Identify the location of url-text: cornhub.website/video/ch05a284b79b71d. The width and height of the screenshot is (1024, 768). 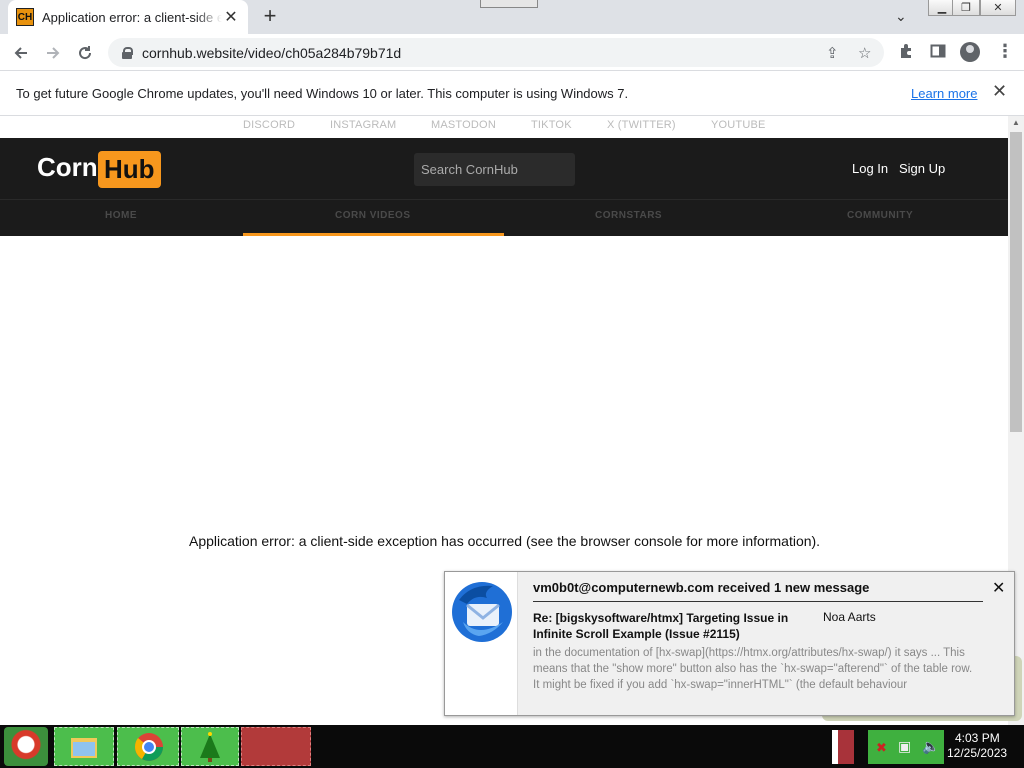
(272, 52).